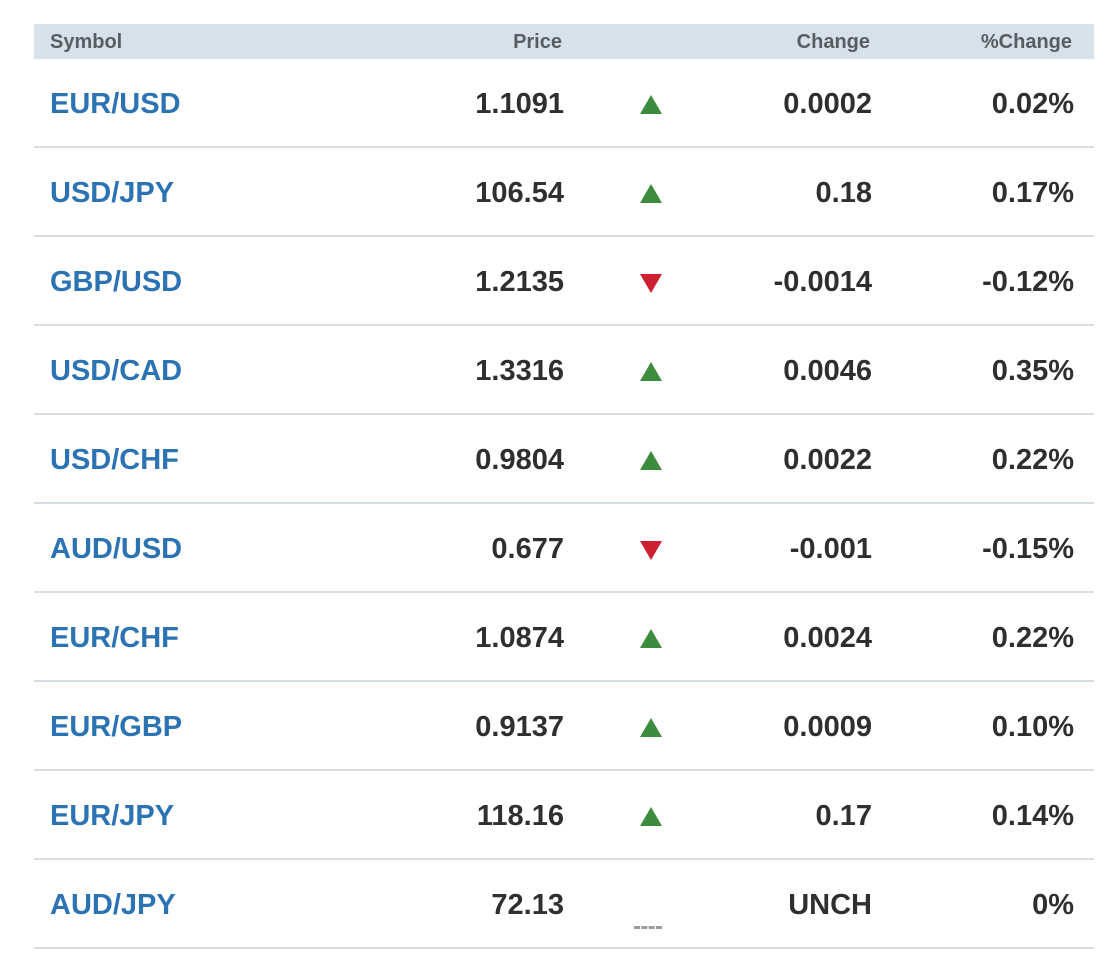 Image resolution: width=1116 pixels, height=970 pixels. I want to click on pct-change-value: 0.02%, so click(1032, 104).